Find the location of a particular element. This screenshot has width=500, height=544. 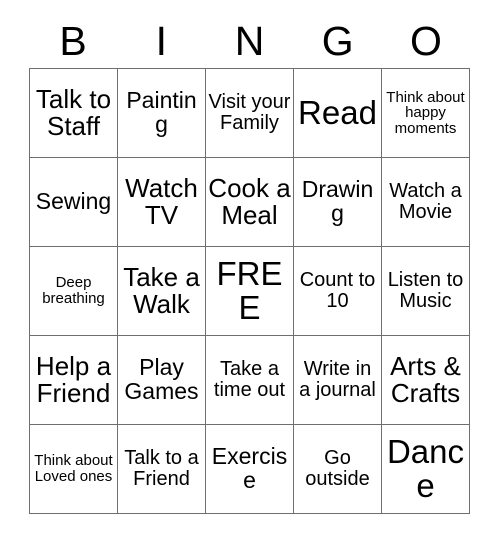

bingo-cell-g5: Go outside is located at coordinates (338, 469).